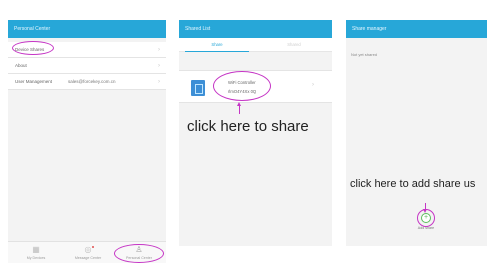 Image resolution: width=493 pixels, height=263 pixels. What do you see at coordinates (426, 218) in the screenshot?
I see `highlight-ring-add` at bounding box center [426, 218].